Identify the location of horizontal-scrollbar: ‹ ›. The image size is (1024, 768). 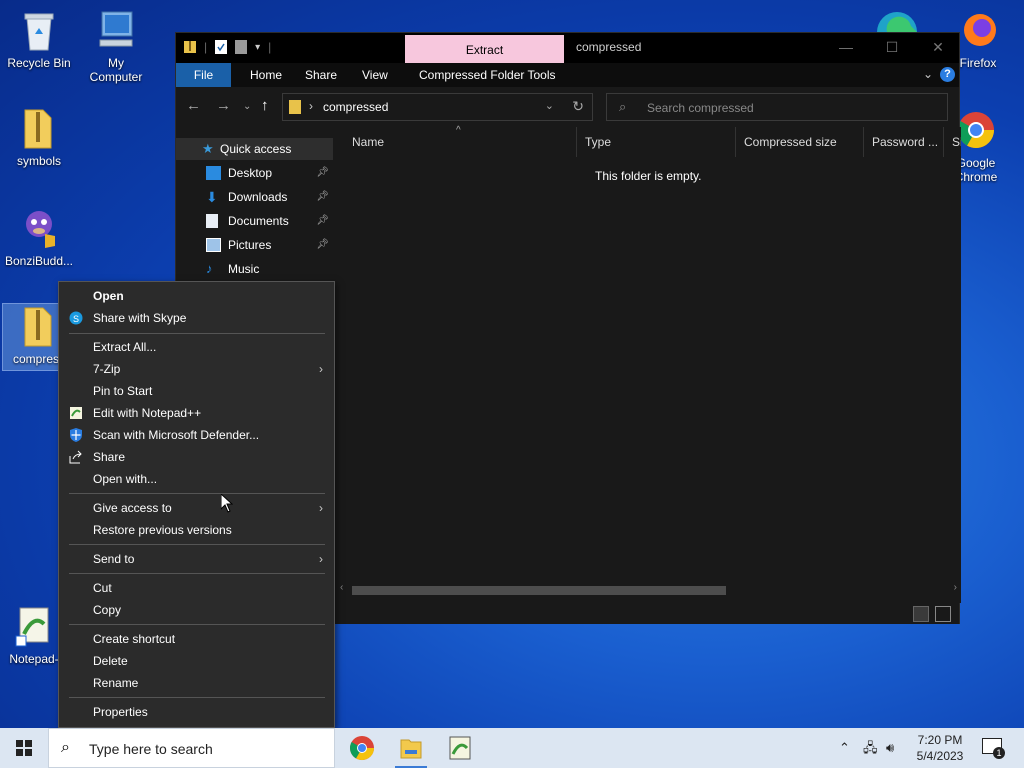
(648, 590).